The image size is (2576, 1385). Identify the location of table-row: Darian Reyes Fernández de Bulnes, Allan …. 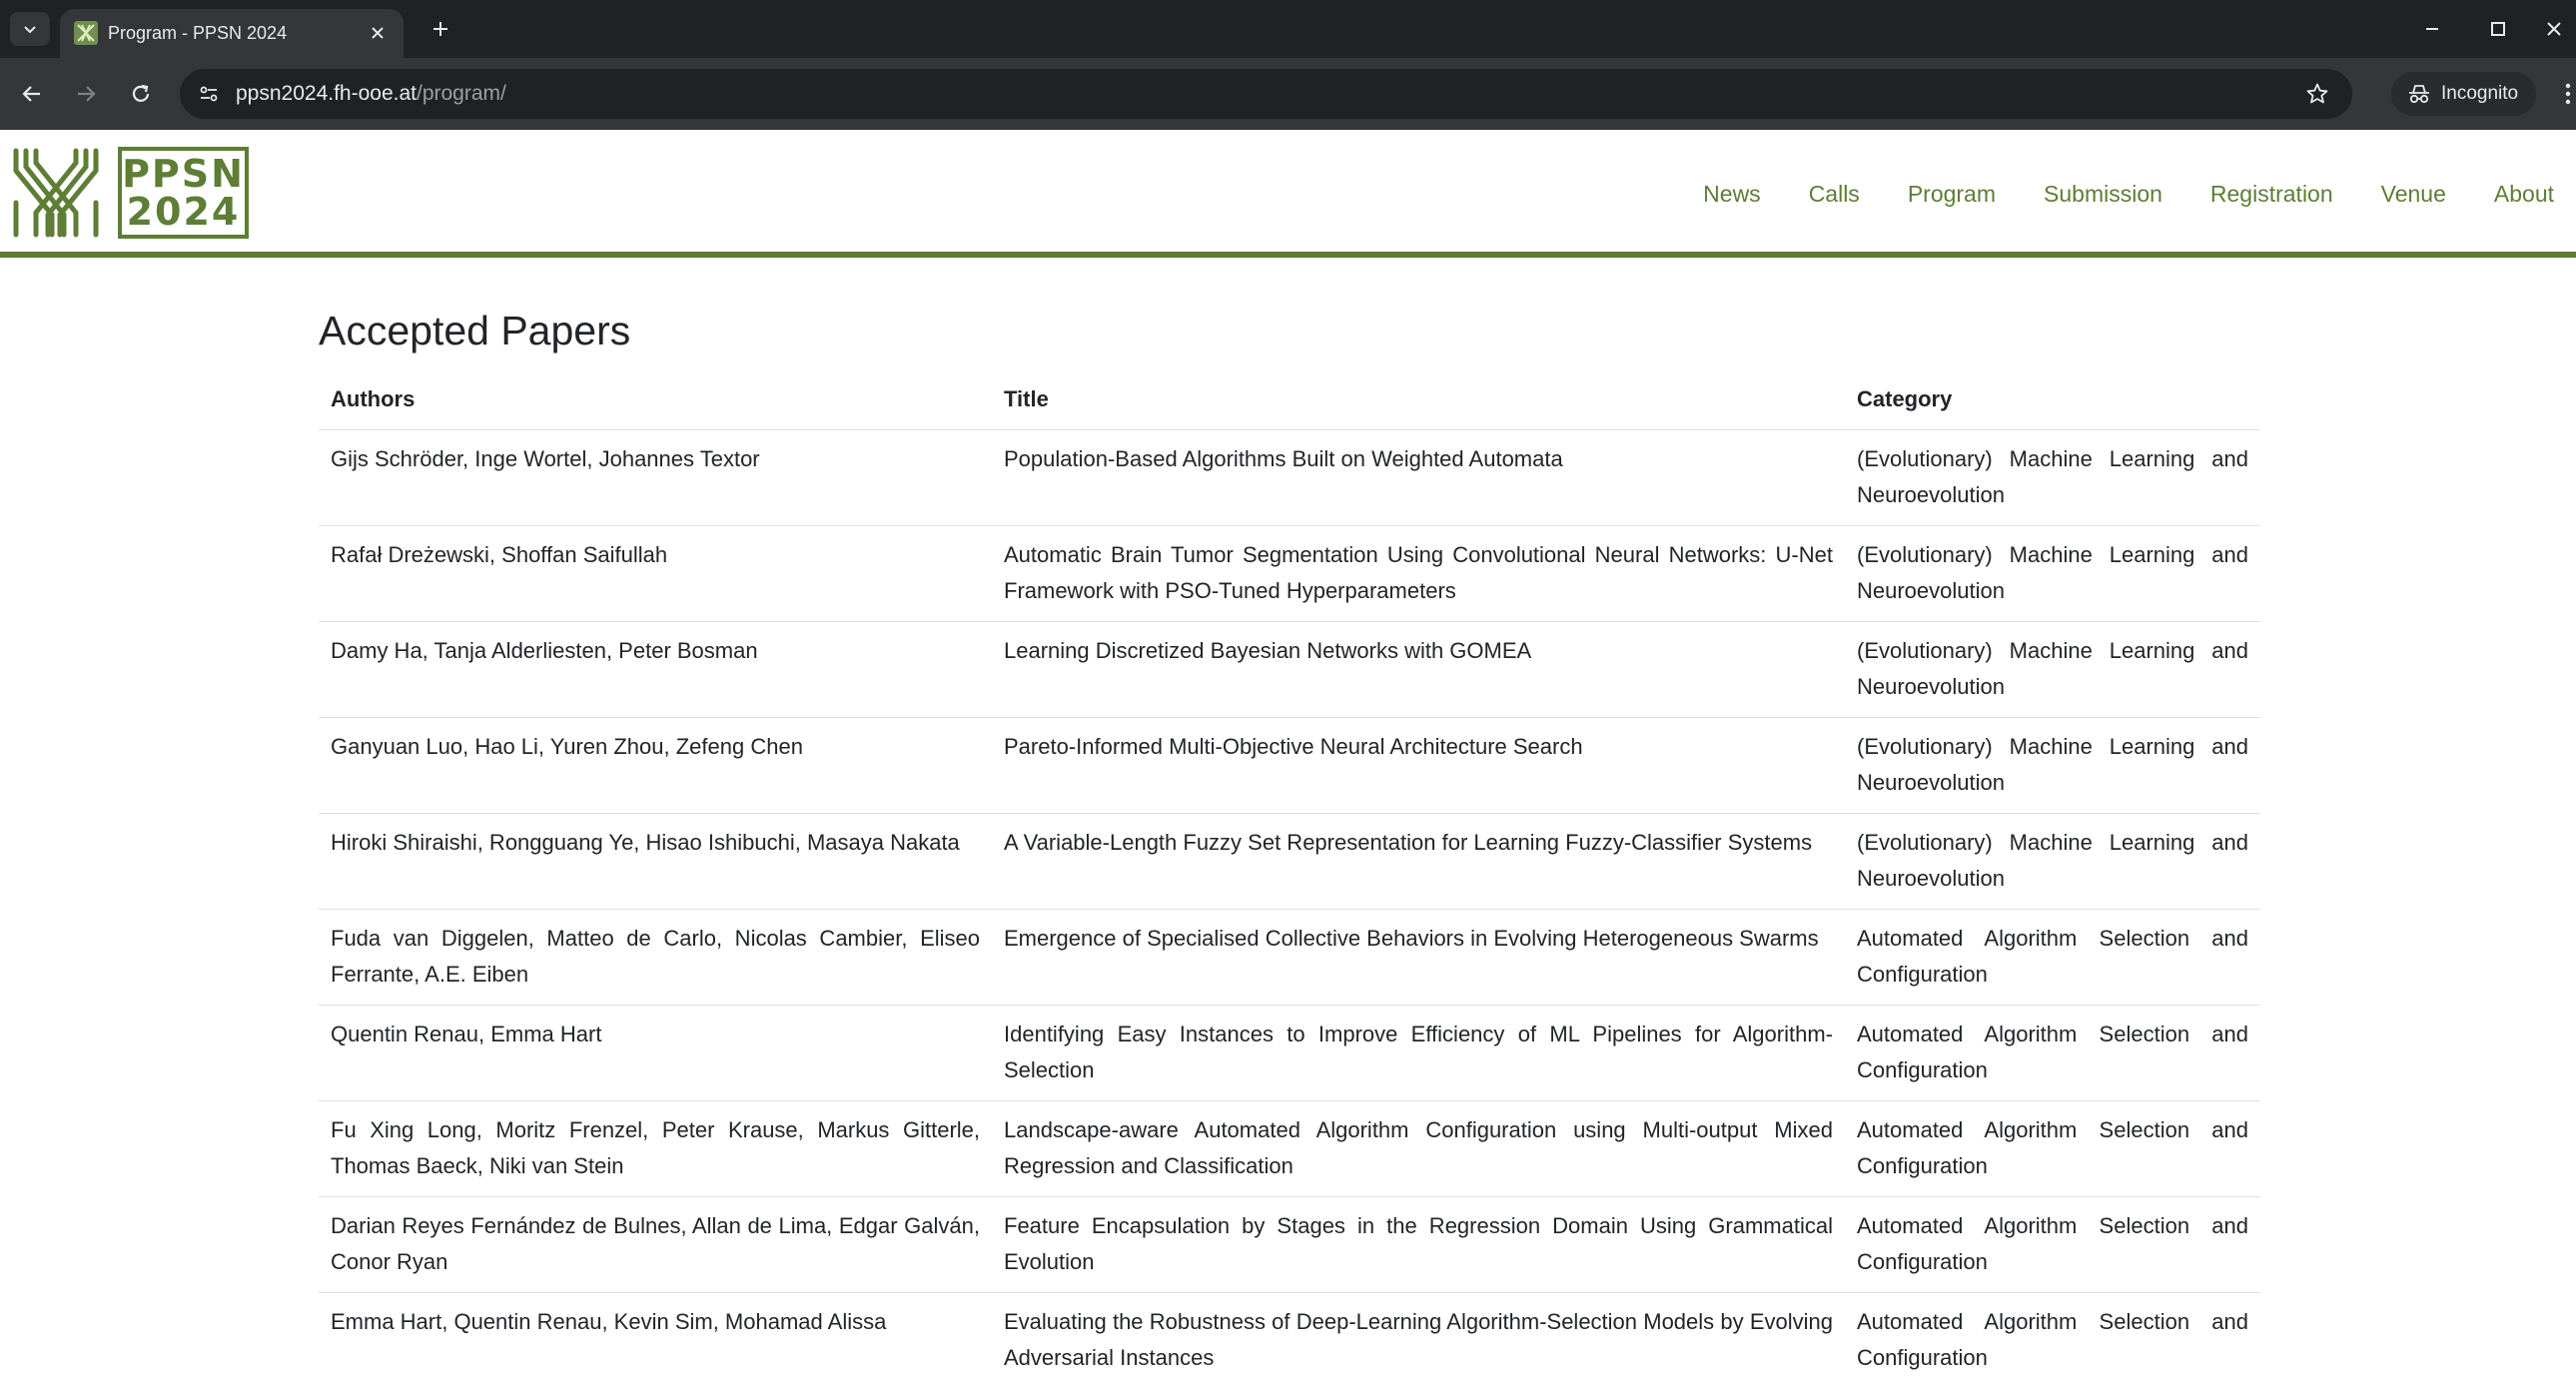
(1289, 1244).